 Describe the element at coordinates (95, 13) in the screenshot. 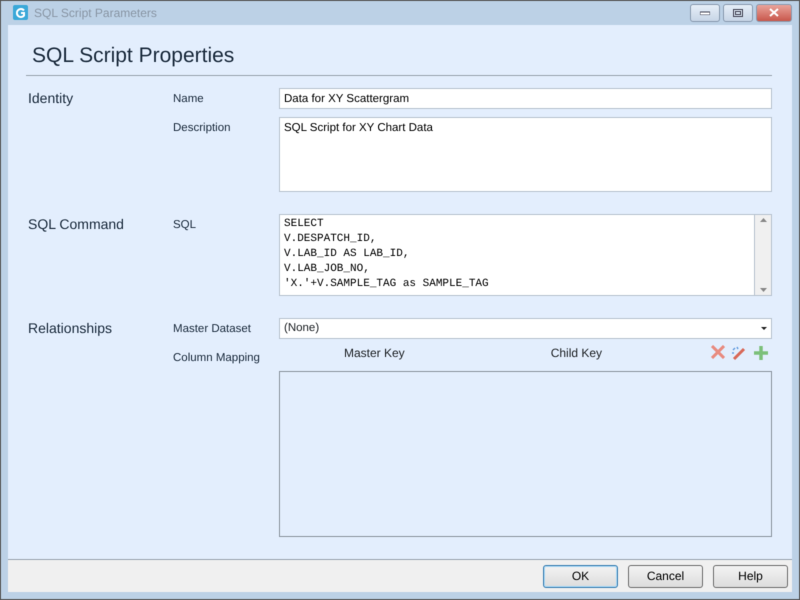

I see `window-title: SQL Script Parameters` at that location.